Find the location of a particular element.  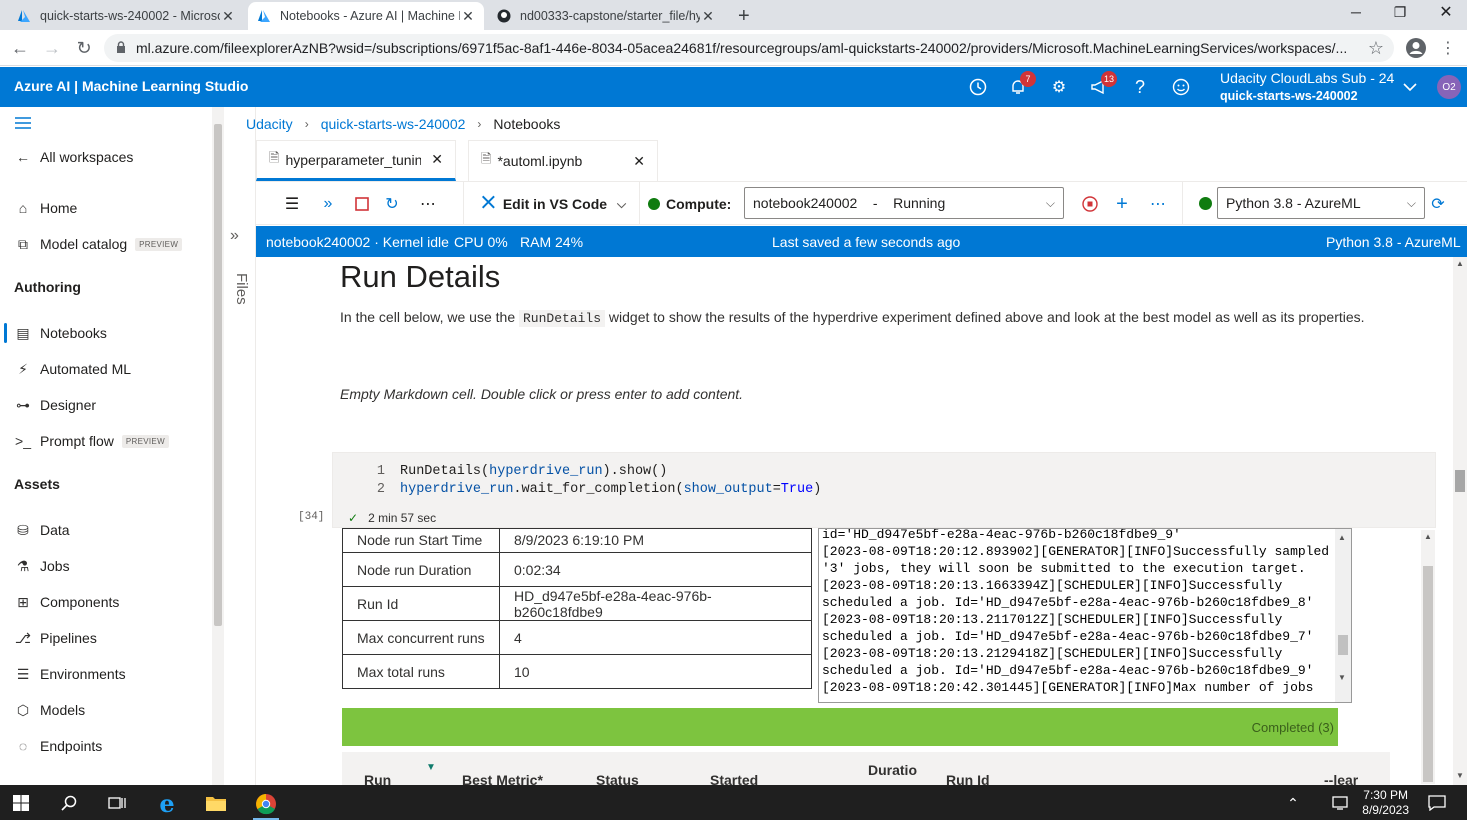

files-label: Files is located at coordinates (238, 298).